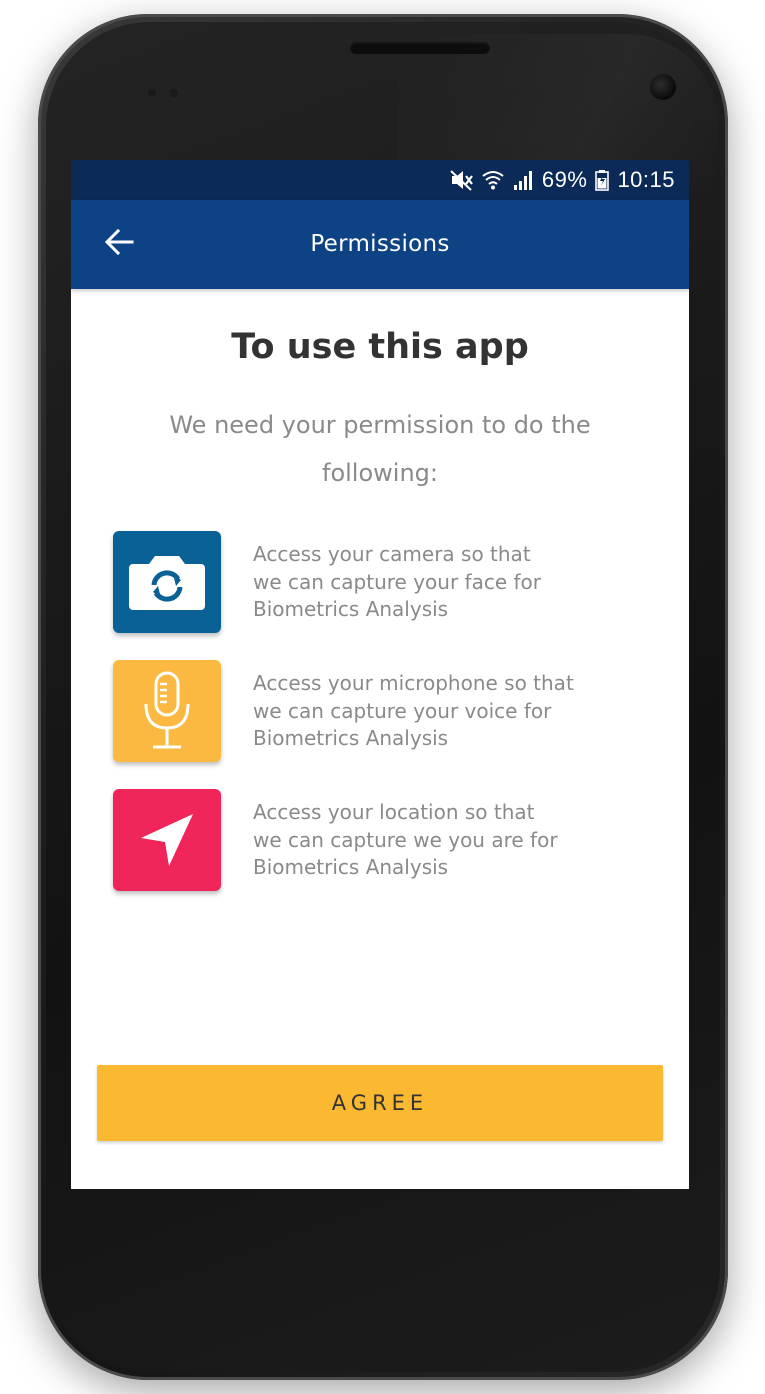 The image size is (765, 1394). Describe the element at coordinates (167, 711) in the screenshot. I see `microphone-icon` at that location.